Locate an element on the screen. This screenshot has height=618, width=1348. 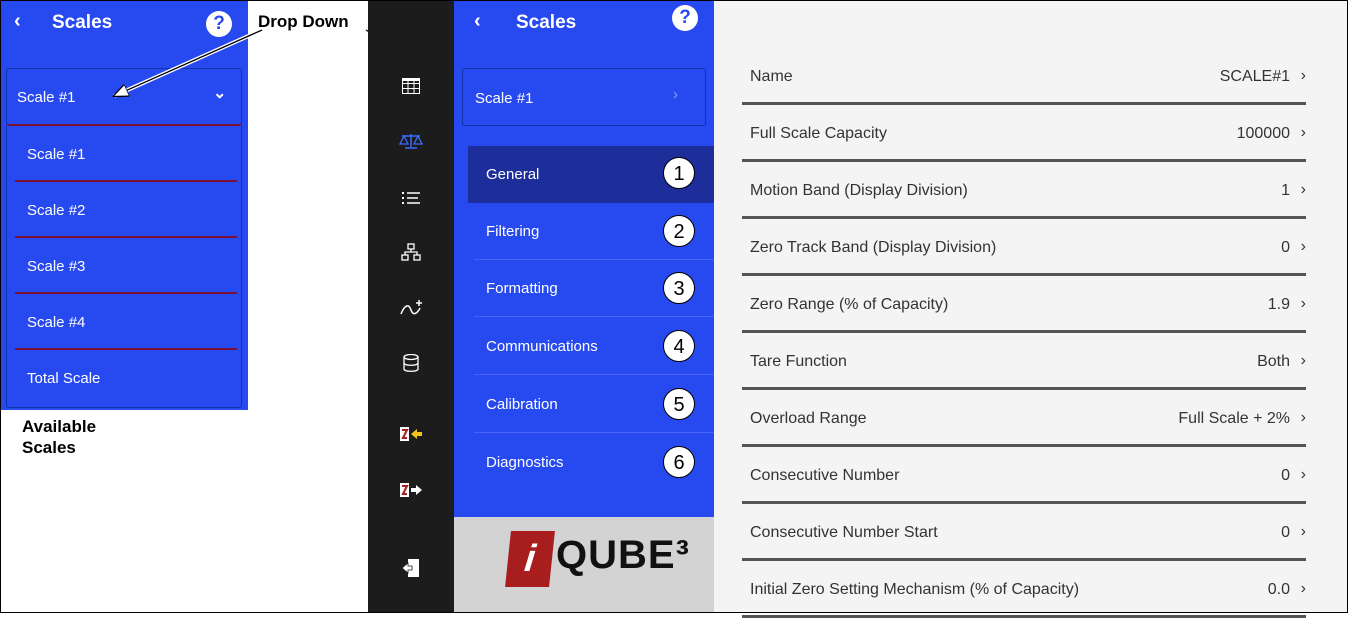
help-icon: ? is located at coordinates (685, 18).